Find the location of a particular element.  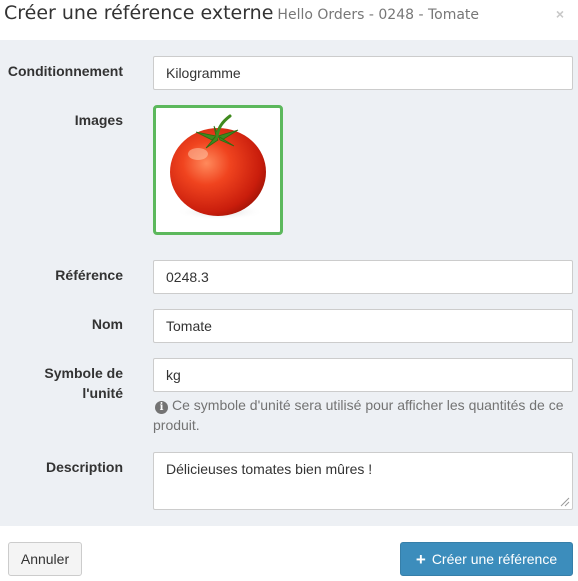

close-icon: × is located at coordinates (560, 14).